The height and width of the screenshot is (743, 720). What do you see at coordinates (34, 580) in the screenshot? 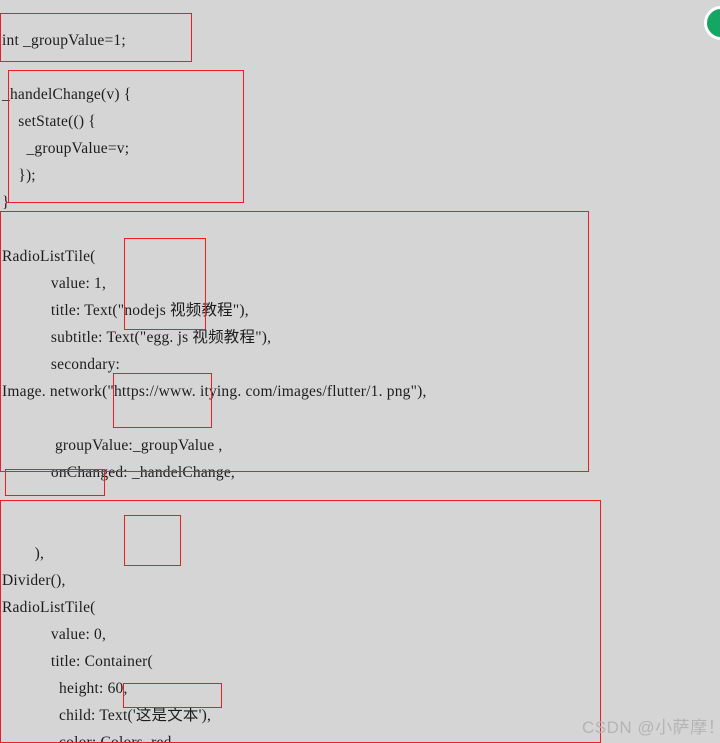
I see `code-line: Divider(),` at bounding box center [34, 580].